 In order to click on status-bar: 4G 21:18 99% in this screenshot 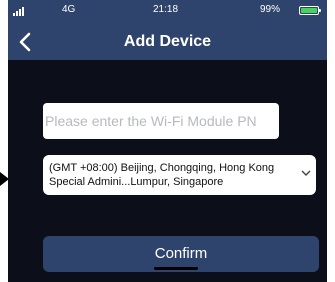, I will do `click(167, 11)`.